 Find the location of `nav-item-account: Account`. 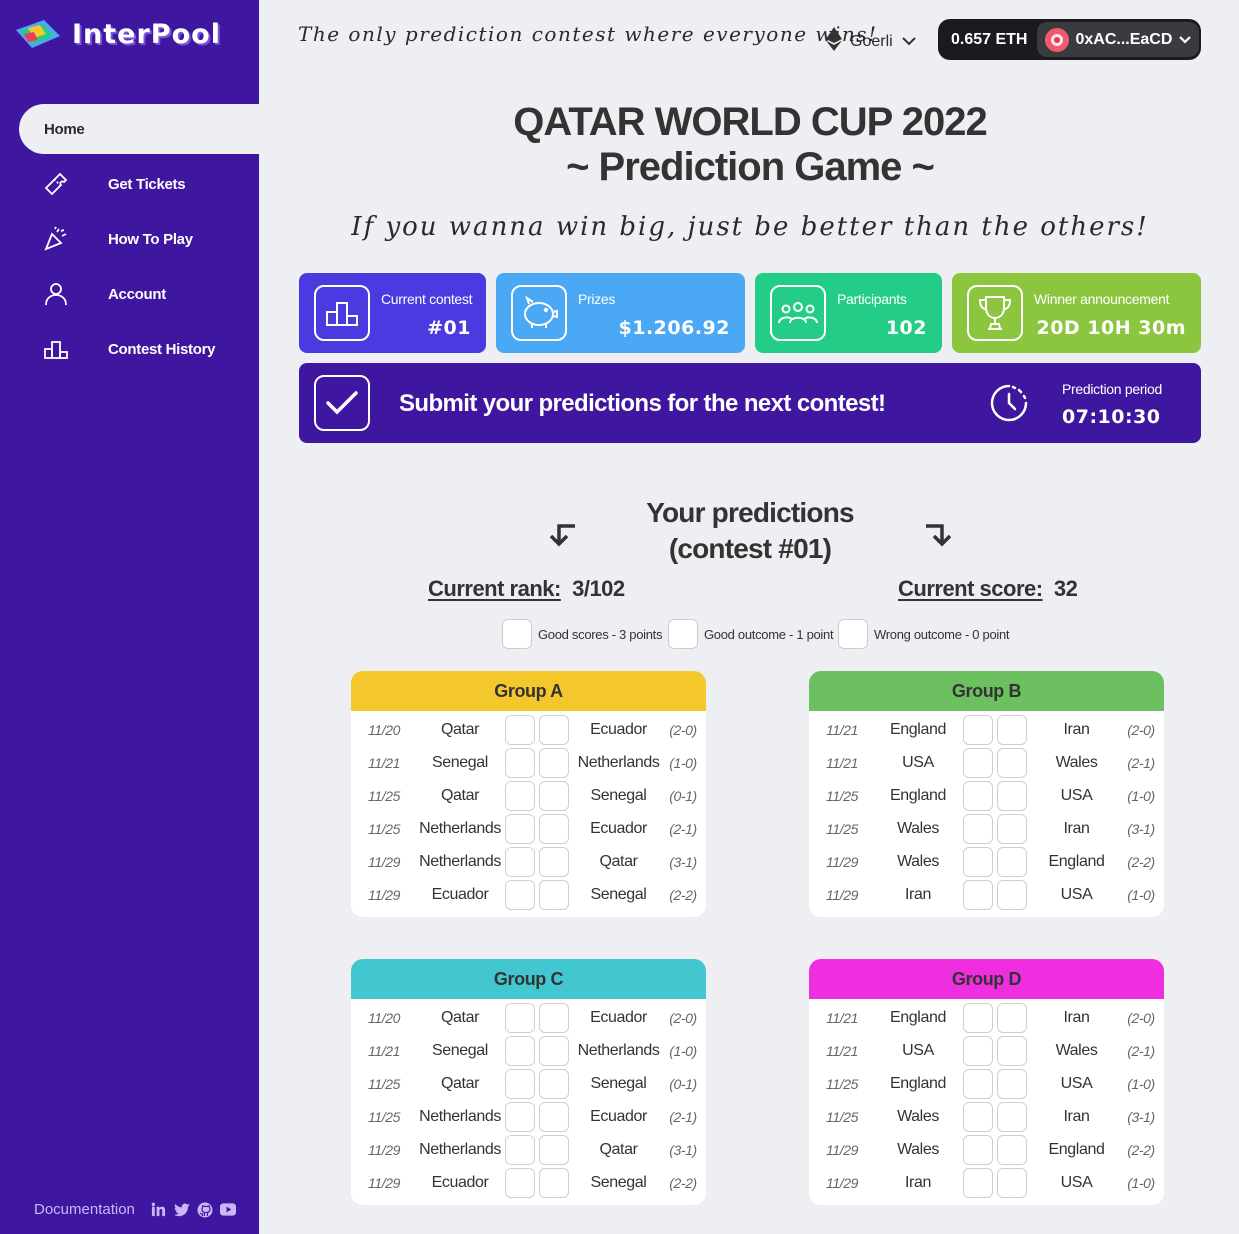

nav-item-account: Account is located at coordinates (129, 294).